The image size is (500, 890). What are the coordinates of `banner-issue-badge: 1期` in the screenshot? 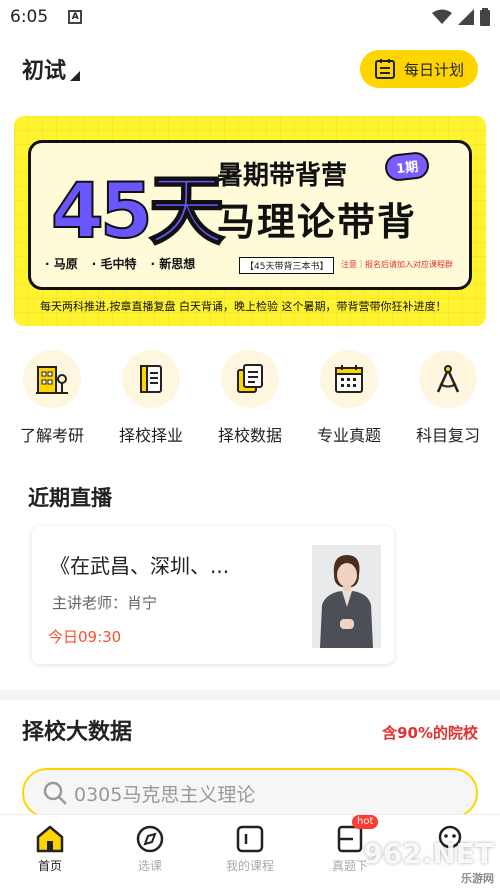 It's located at (407, 166).